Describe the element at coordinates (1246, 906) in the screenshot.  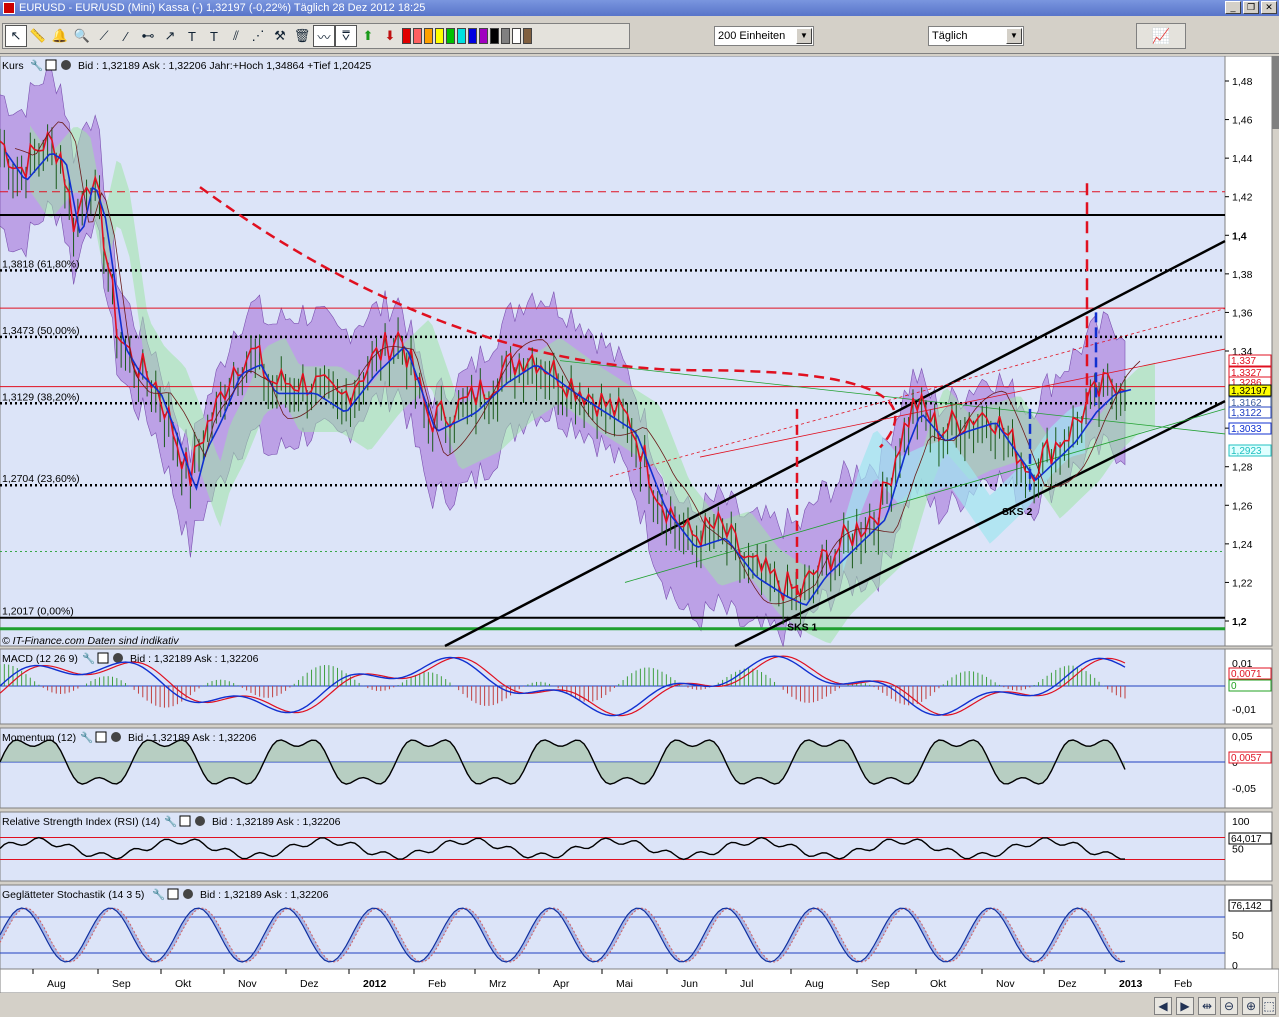
I see `stoch-value-label: 76,142` at that location.